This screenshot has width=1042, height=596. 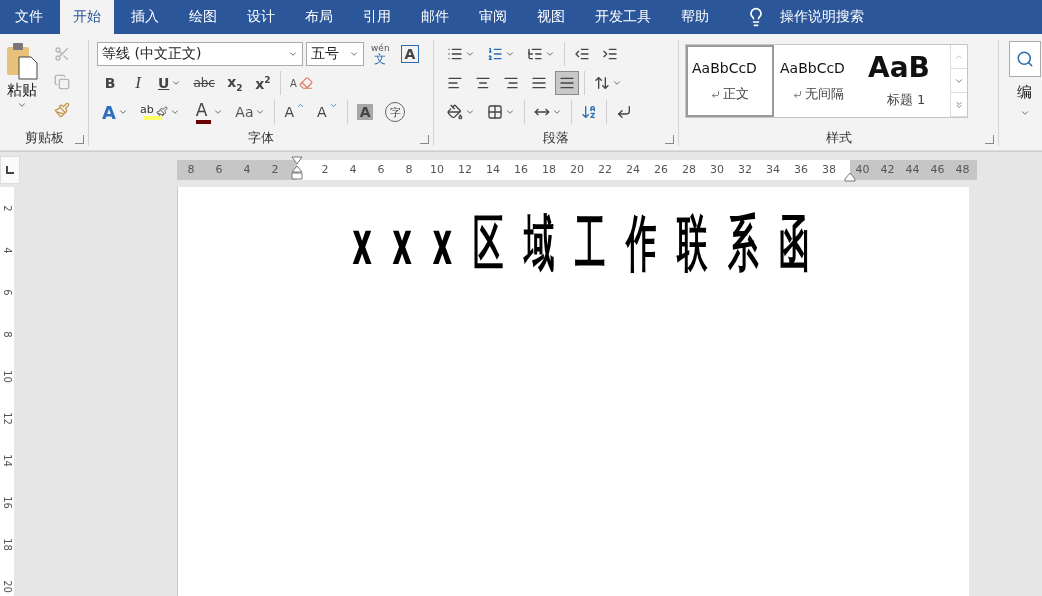 What do you see at coordinates (822, 17) in the screenshot?
I see `tell-me-search: 操作说明搜索` at bounding box center [822, 17].